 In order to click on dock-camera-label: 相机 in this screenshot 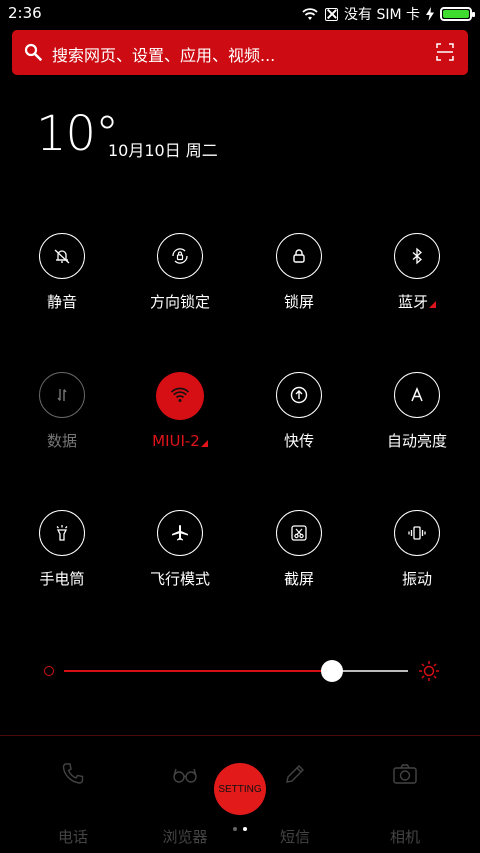, I will do `click(404, 837)`.